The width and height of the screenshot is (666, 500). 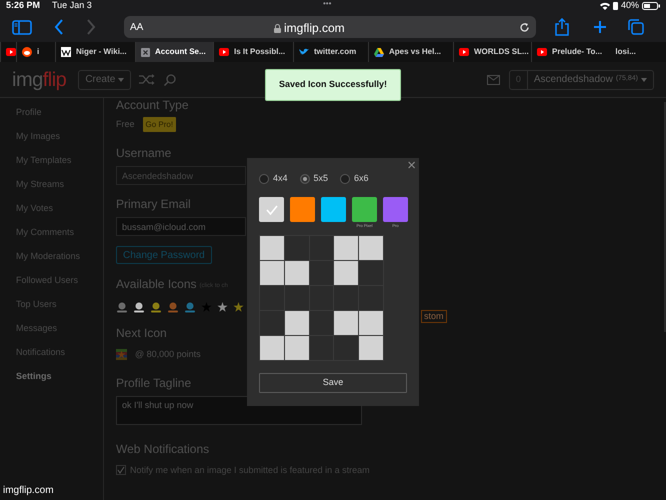 What do you see at coordinates (327, 5) in the screenshot?
I see `multitask-dots: •••` at bounding box center [327, 5].